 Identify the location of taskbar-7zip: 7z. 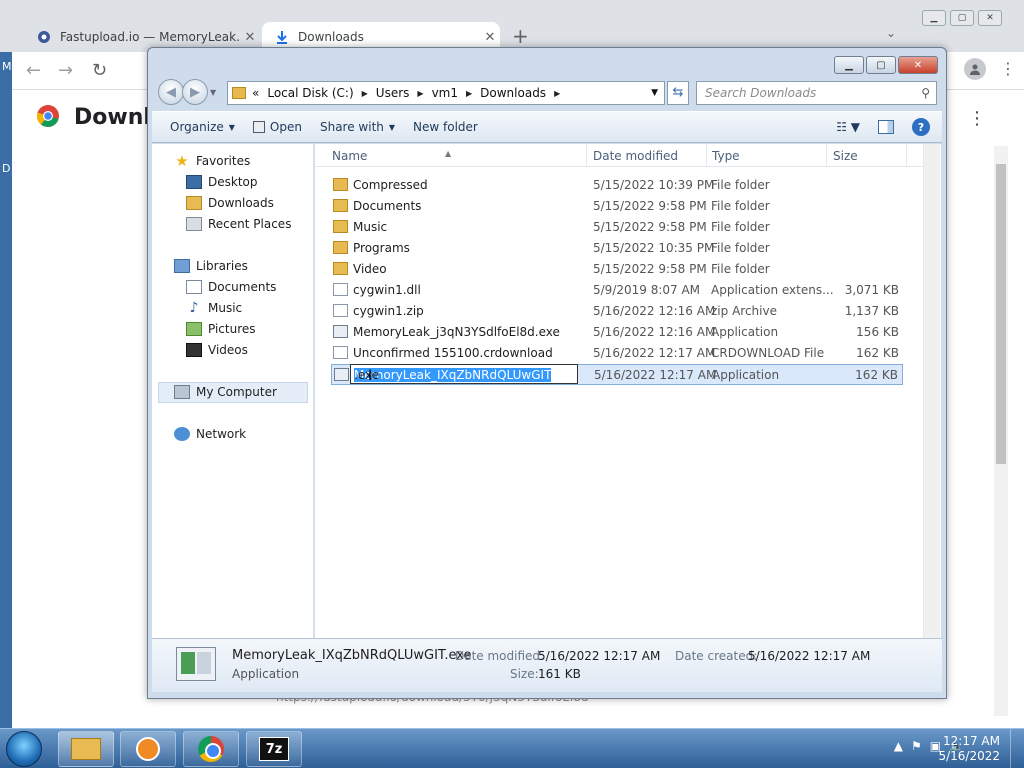
(274, 749).